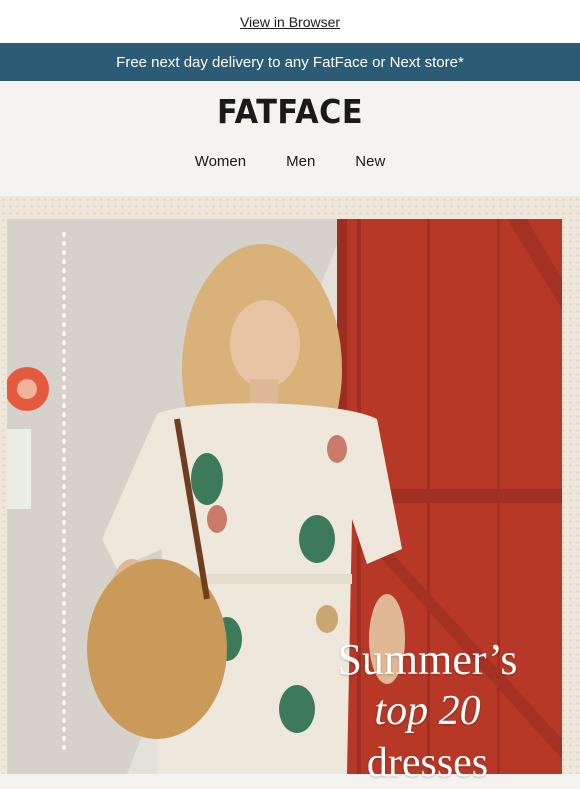 This screenshot has width=580, height=789. Describe the element at coordinates (427, 763) in the screenshot. I see `hero-line-3: dresses` at that location.